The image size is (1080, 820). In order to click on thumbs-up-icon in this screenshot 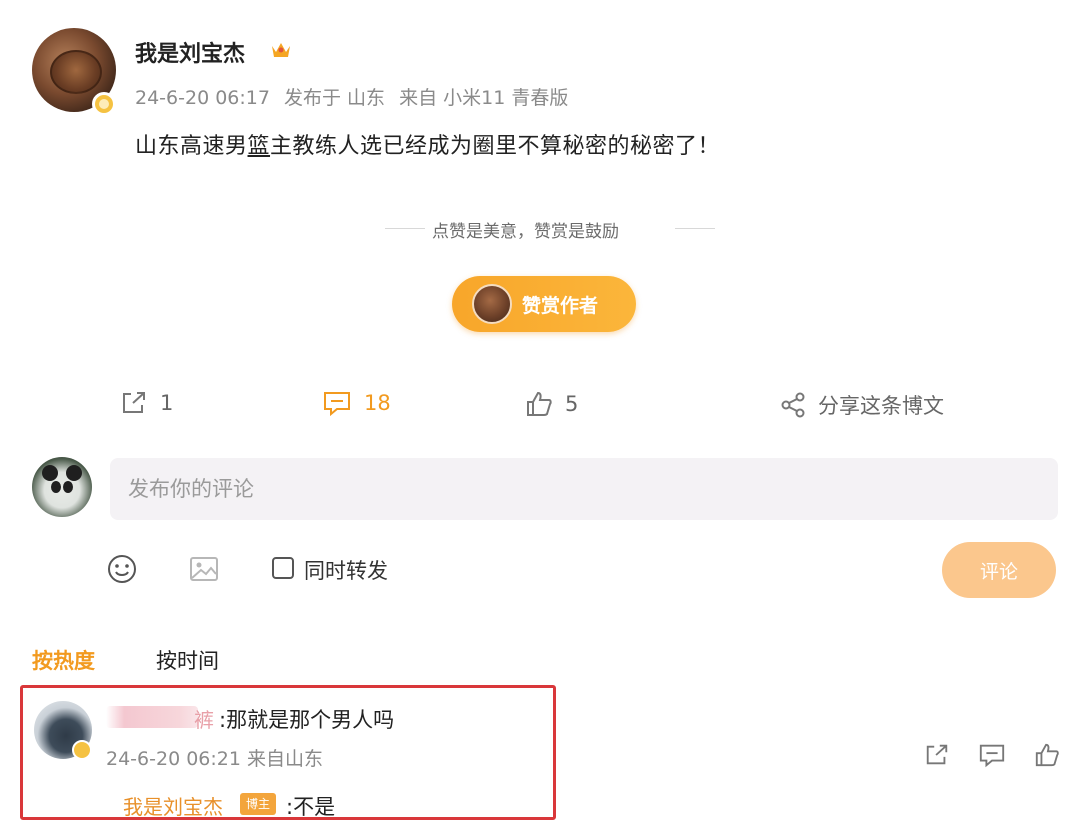, I will do `click(539, 403)`.